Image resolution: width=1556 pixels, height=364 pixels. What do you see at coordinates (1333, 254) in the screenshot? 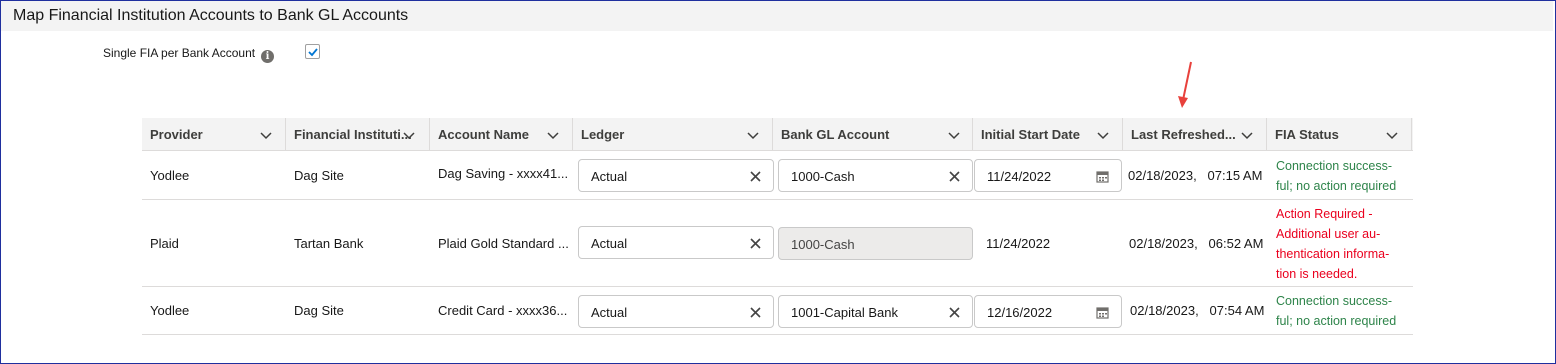
I see `status-line: thentication informa-` at bounding box center [1333, 254].